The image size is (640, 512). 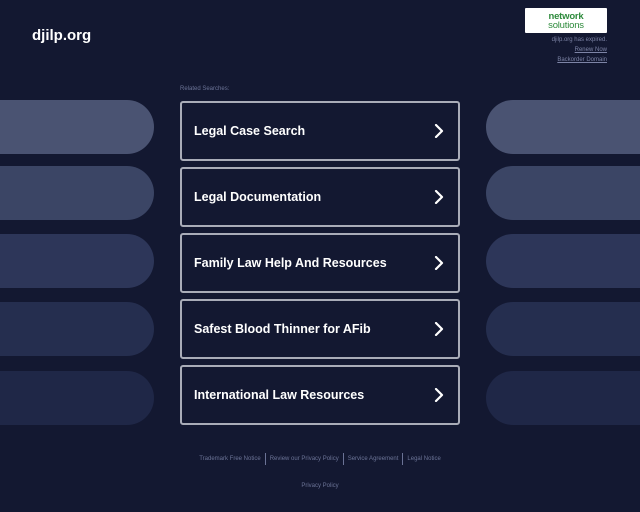 I want to click on search-link-label: Family Law Help And Resources, so click(x=290, y=263).